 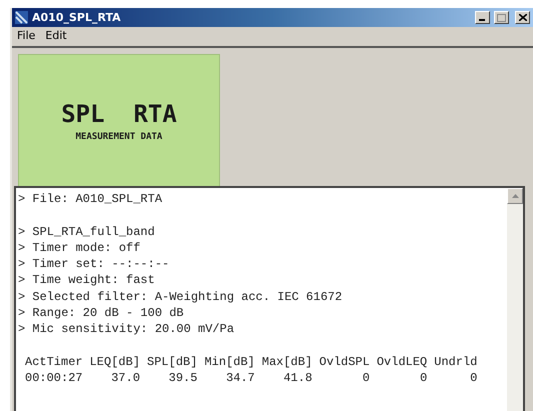 I want to click on column-header: ActTimer, so click(x=54, y=362).